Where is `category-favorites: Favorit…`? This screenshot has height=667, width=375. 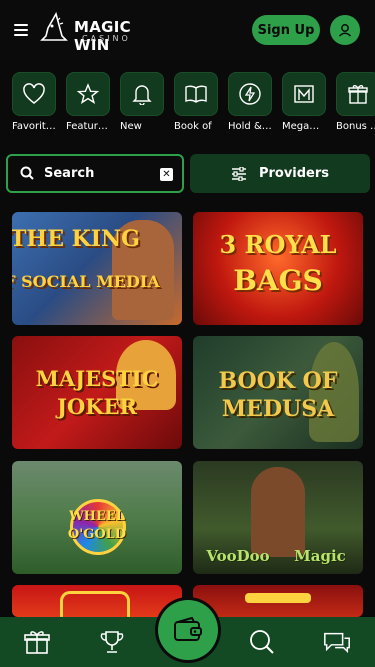
category-favorites: Favorit… is located at coordinates (38, 102).